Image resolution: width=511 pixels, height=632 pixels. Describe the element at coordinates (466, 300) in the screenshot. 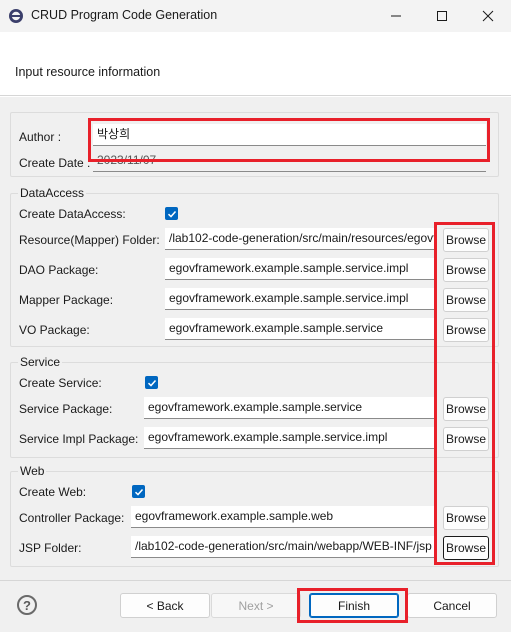

I see `mapper-package-browse-button: Browse` at that location.